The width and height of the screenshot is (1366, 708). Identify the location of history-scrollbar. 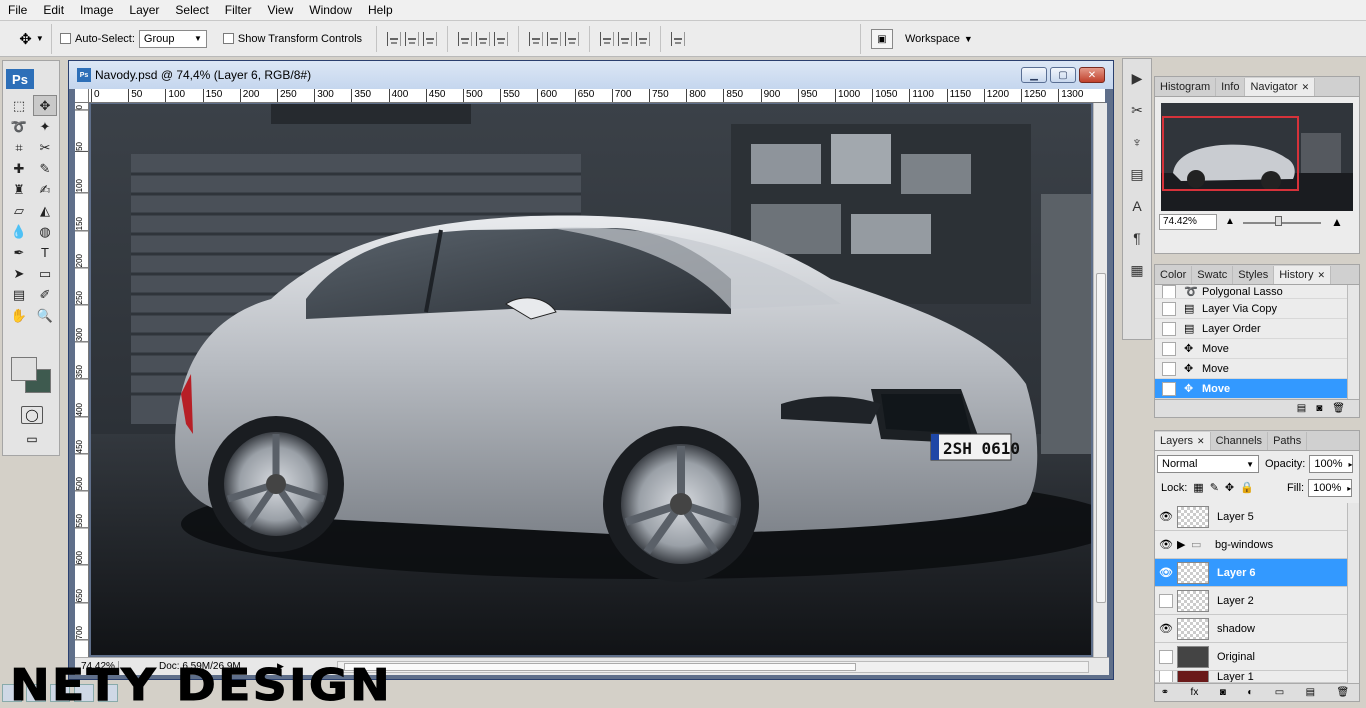
(1353, 342).